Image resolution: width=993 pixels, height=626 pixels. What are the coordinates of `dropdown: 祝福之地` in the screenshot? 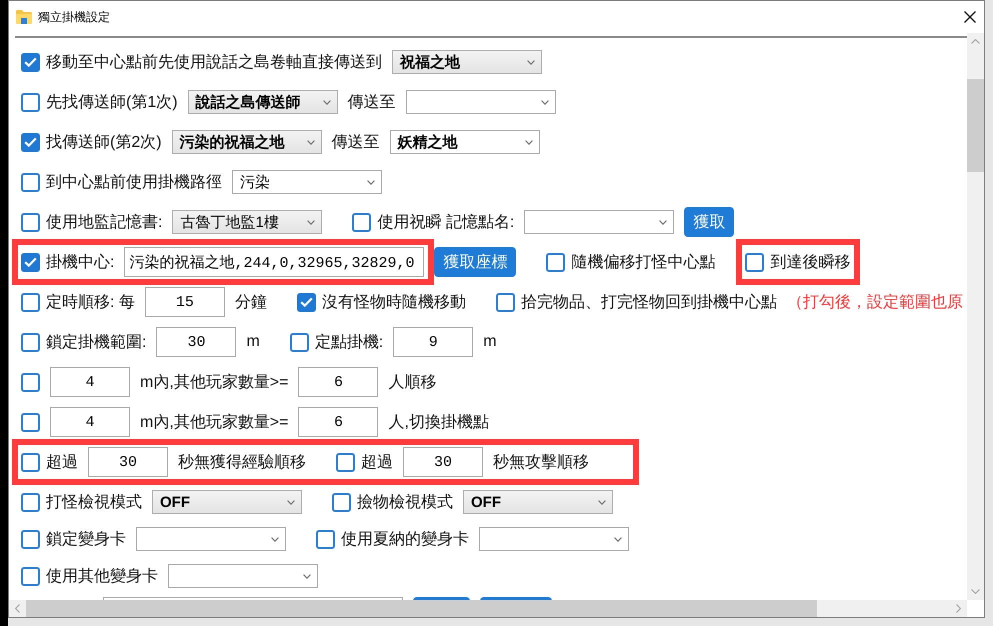 It's located at (467, 62).